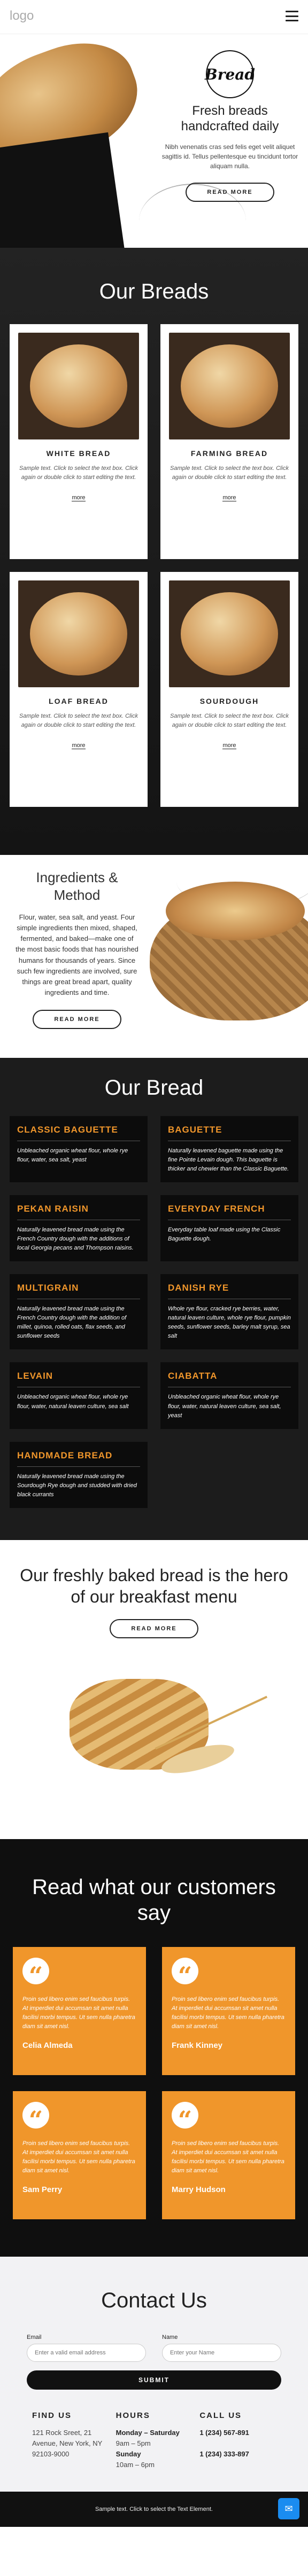 The width and height of the screenshot is (308, 2576). Describe the element at coordinates (154, 2380) in the screenshot. I see `submit-button: SUBMIT` at that location.